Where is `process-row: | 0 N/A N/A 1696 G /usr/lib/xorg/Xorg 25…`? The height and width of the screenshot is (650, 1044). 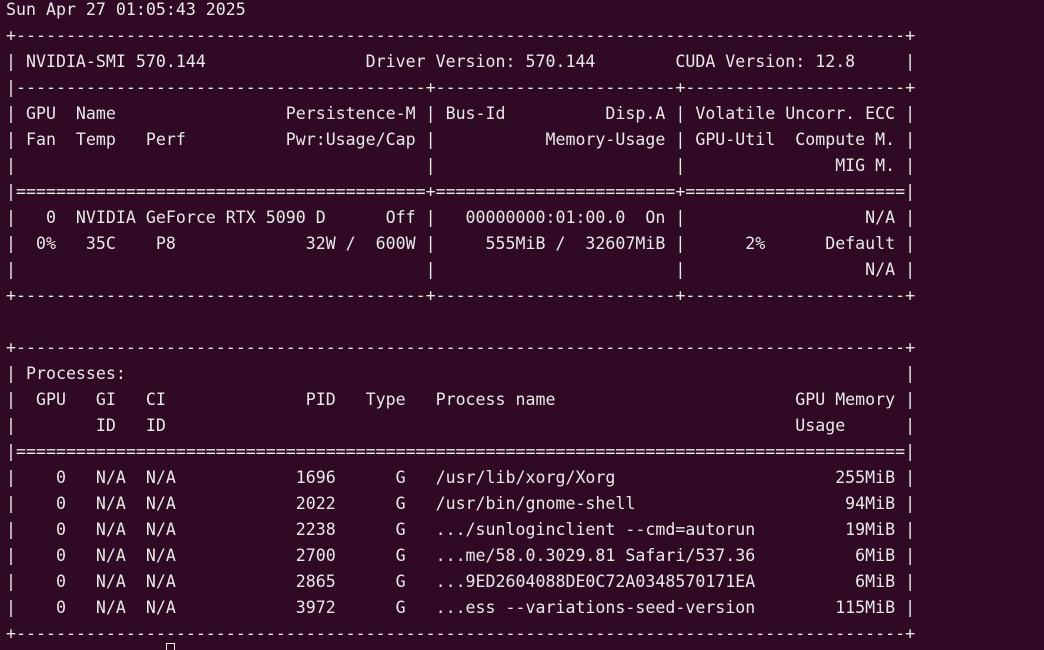 process-row: | 0 N/A N/A 1696 G /usr/lib/xorg/Xorg 25… is located at coordinates (461, 477).